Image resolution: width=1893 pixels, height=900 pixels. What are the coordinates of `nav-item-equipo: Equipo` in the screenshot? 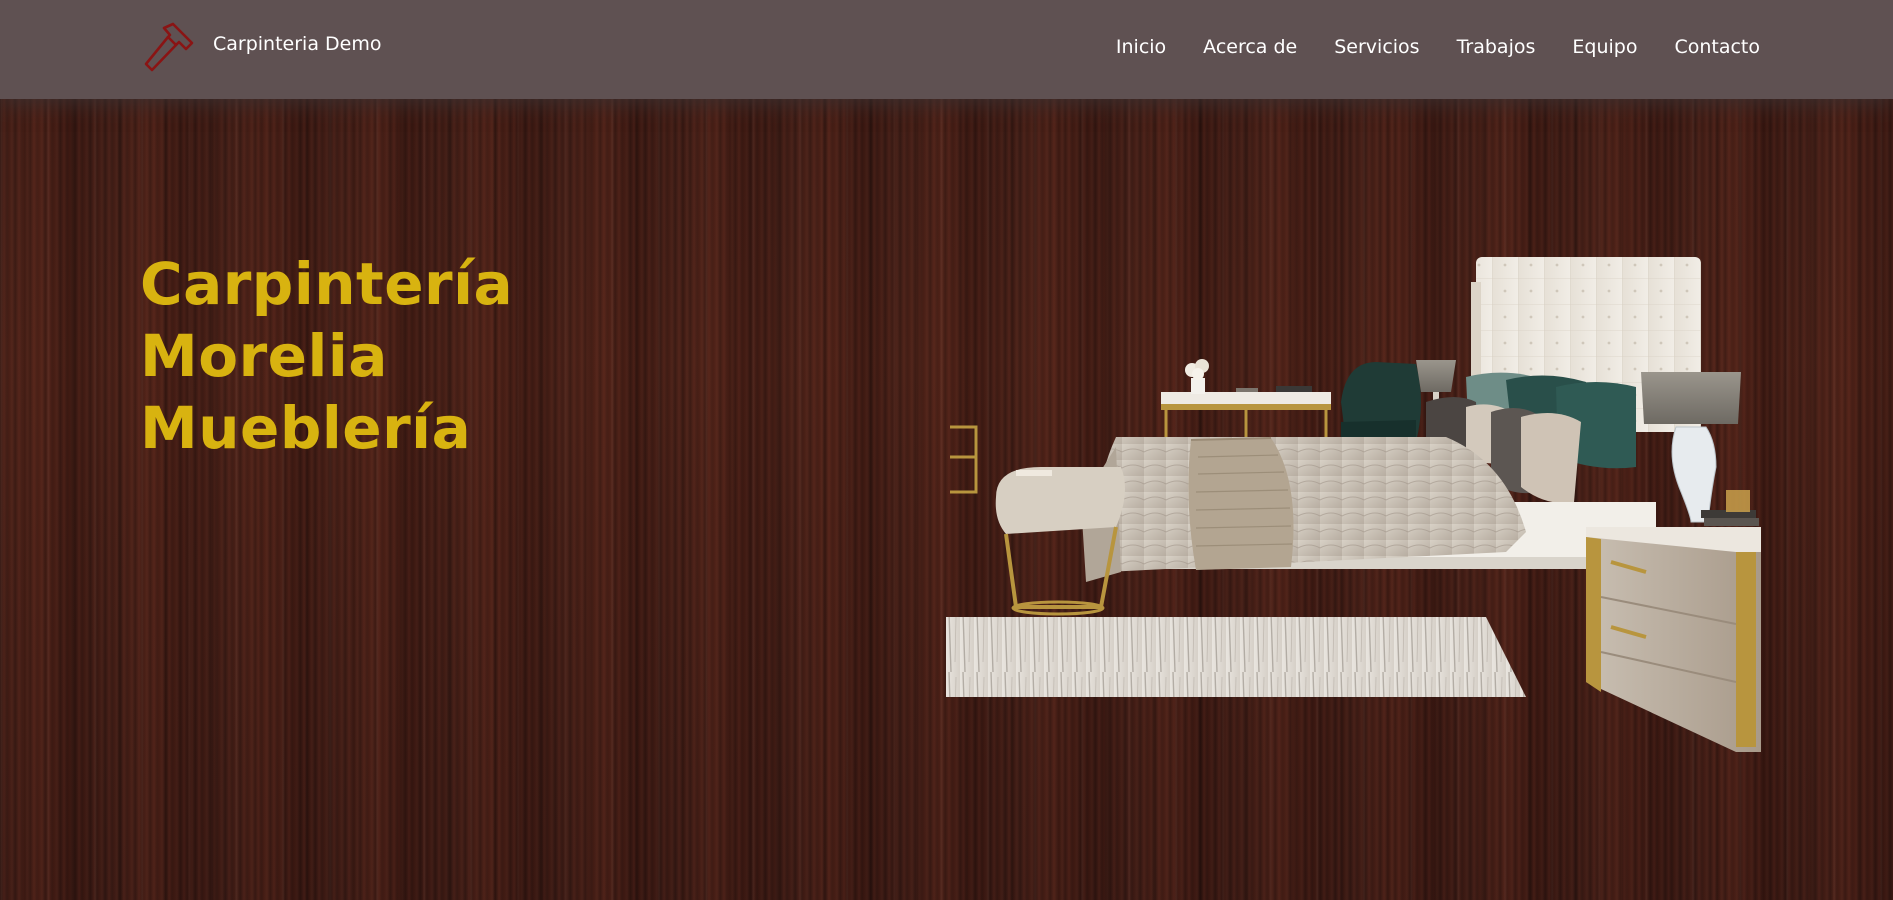 It's located at (1604, 47).